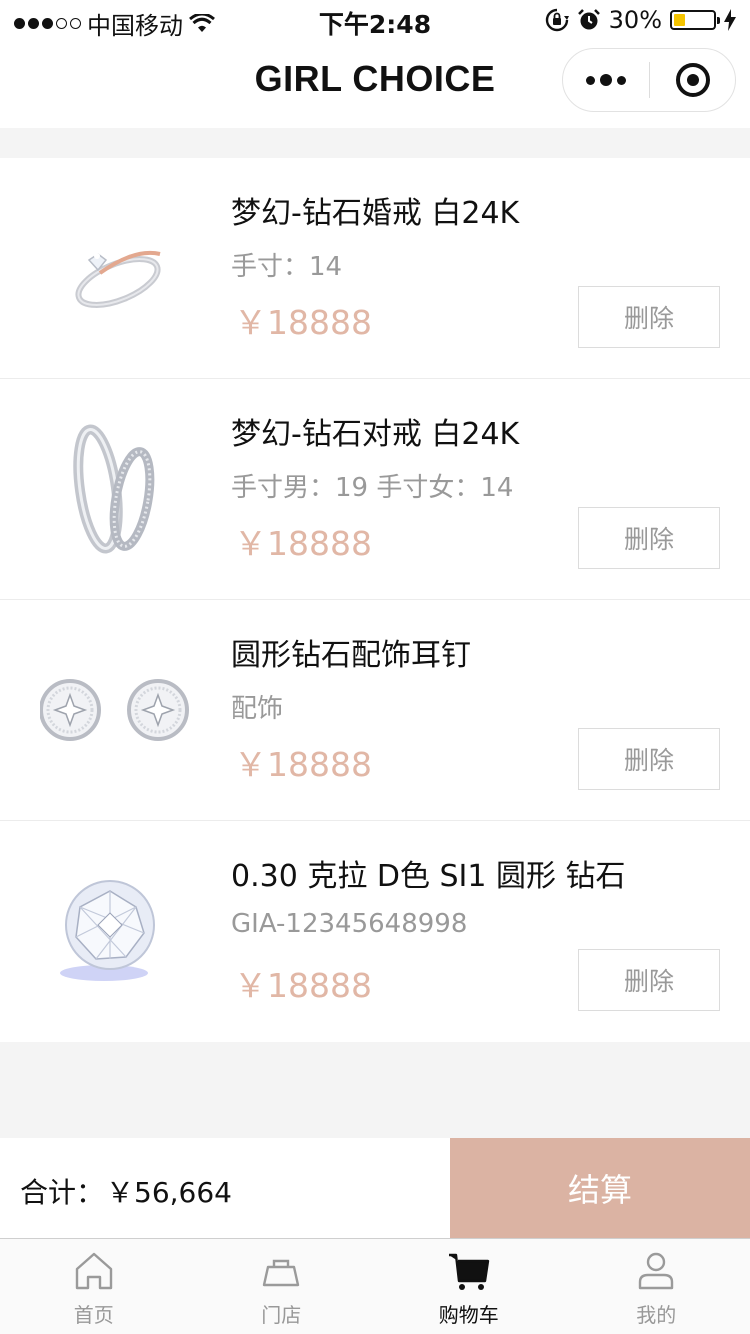  What do you see at coordinates (428, 876) in the screenshot?
I see `product-title: 0.30 克拉 D色 SI1 圆形 钻石` at bounding box center [428, 876].